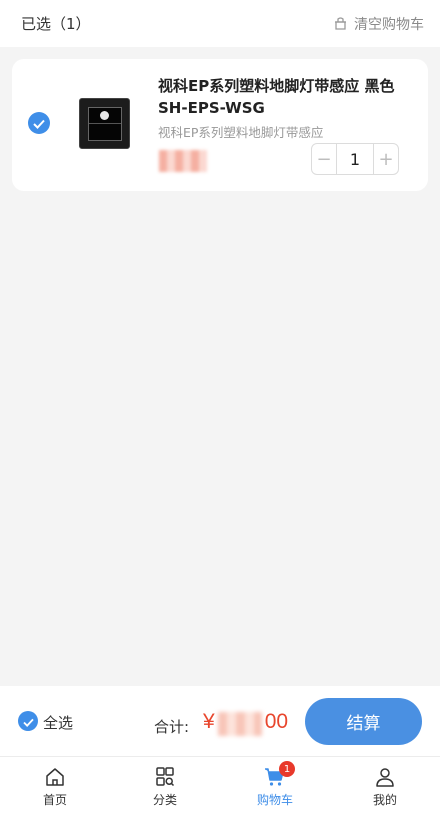 The image size is (440, 815). What do you see at coordinates (340, 23) in the screenshot?
I see `trash-icon` at bounding box center [340, 23].